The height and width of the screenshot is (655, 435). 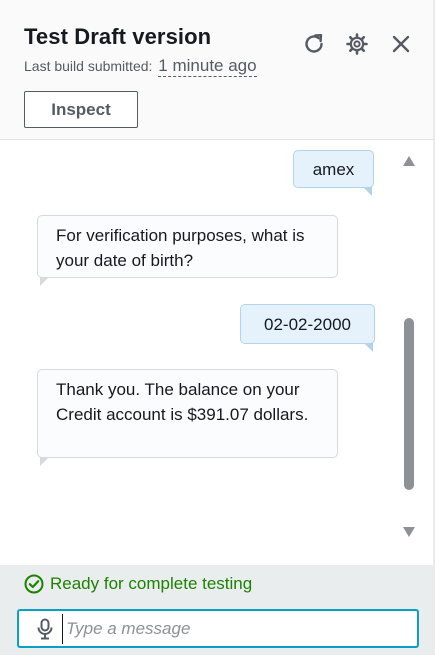 I want to click on close-button, so click(x=401, y=44).